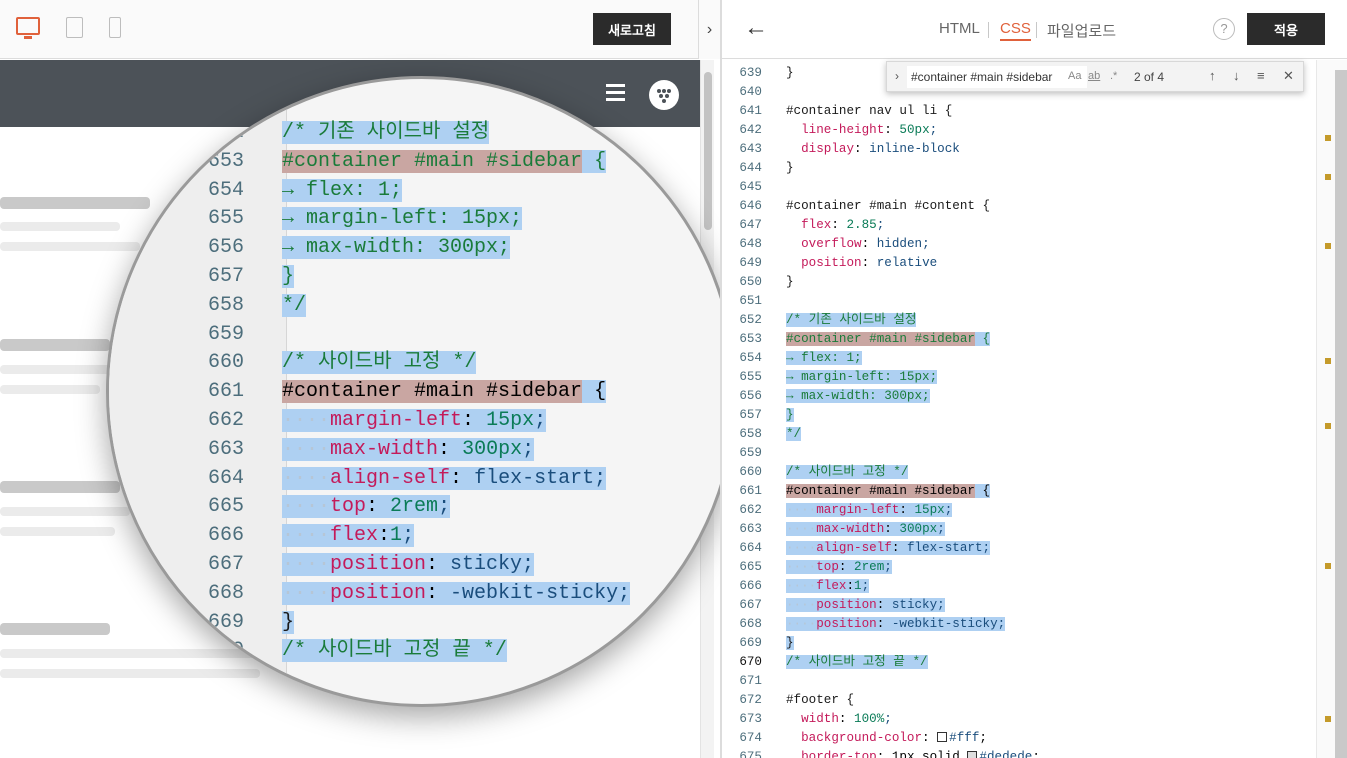 This screenshot has height=758, width=1347. I want to click on code-line: 666 ····flex:1;, so click(1022, 586).